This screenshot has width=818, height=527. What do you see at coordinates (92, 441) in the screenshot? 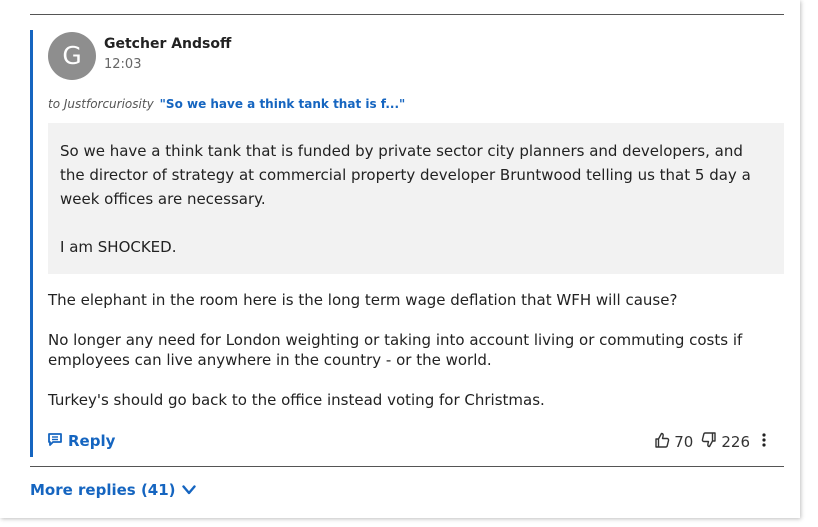
I see `reply-label: Reply` at bounding box center [92, 441].